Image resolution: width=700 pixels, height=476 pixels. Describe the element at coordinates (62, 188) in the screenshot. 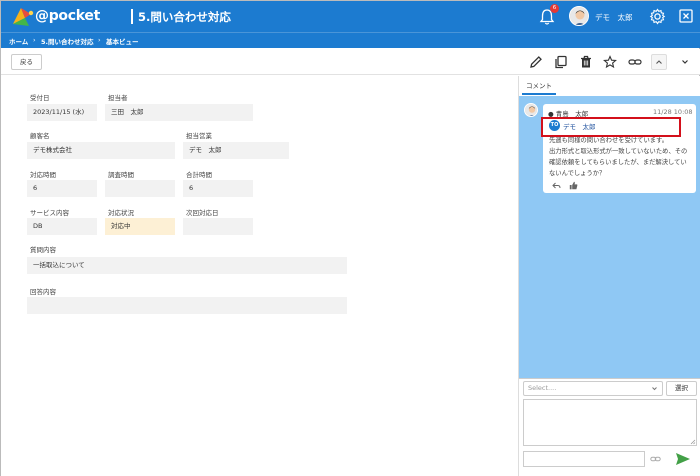

I see `handling-time-field: 6` at that location.